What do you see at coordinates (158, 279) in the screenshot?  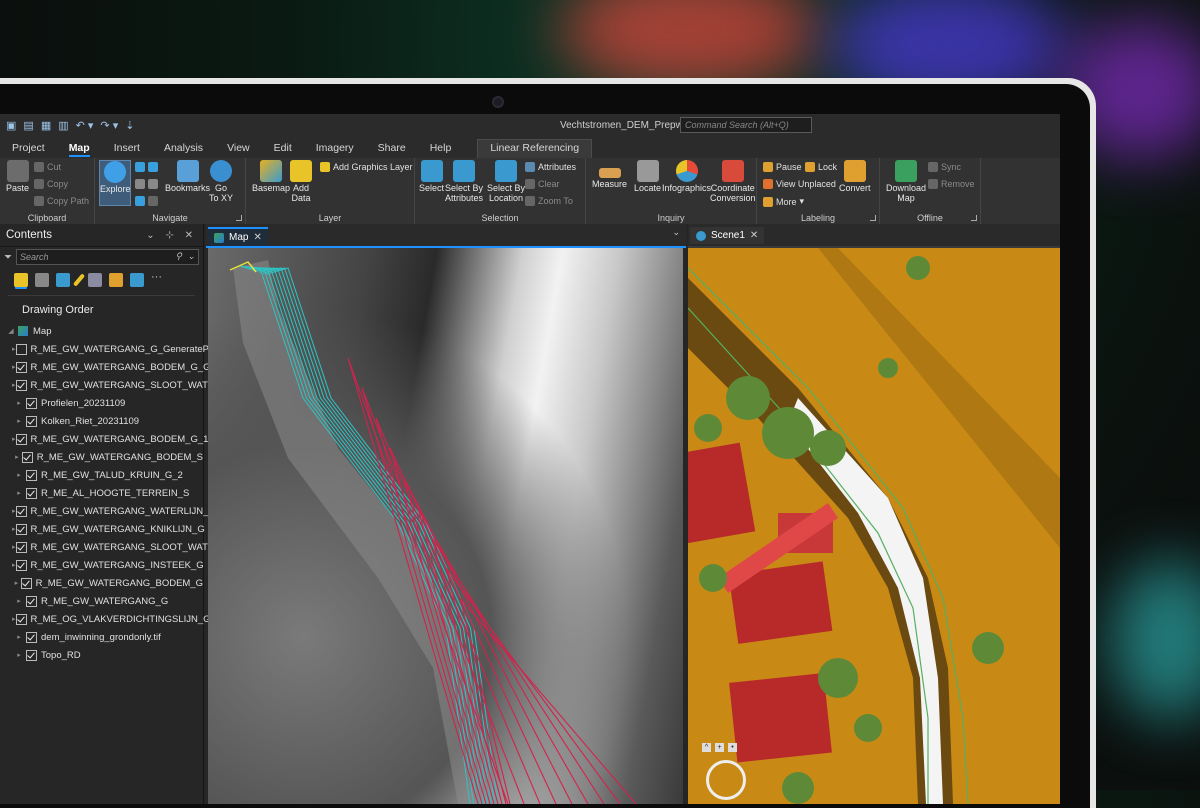 I see `more-options-icon: ···` at bounding box center [158, 279].